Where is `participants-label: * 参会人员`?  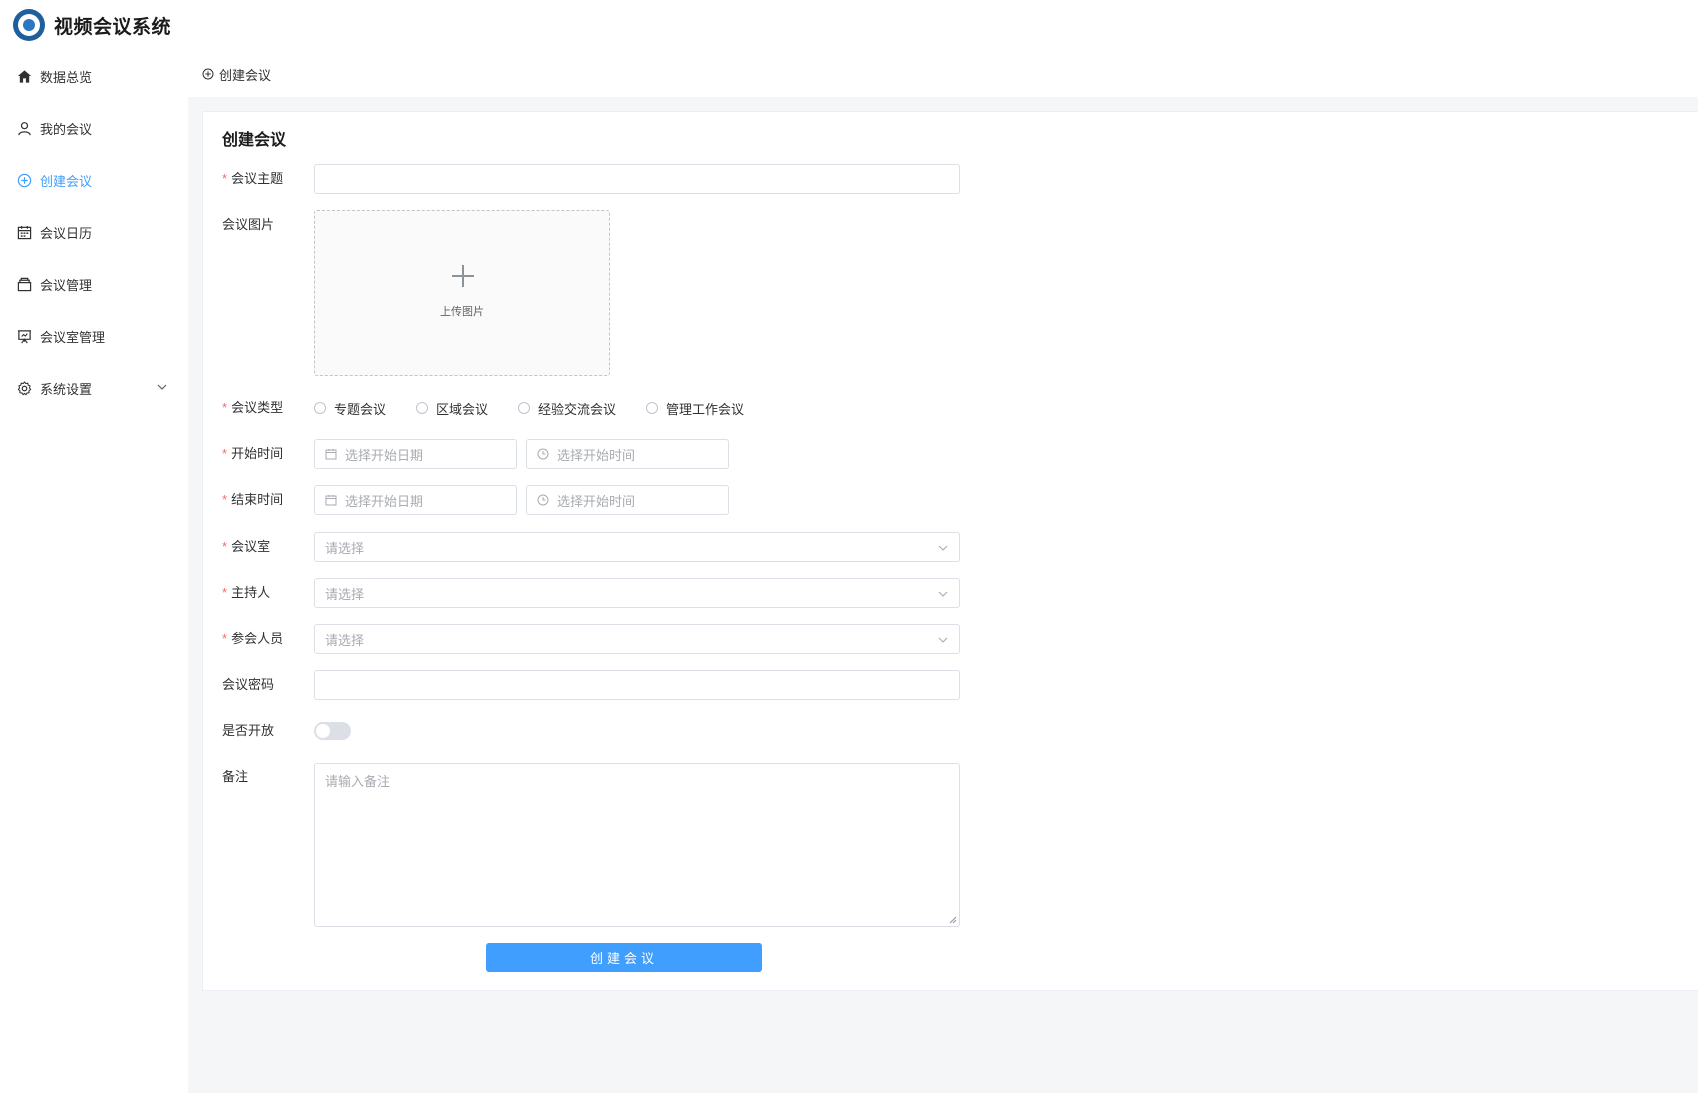
participants-label: * 参会人员 is located at coordinates (253, 638).